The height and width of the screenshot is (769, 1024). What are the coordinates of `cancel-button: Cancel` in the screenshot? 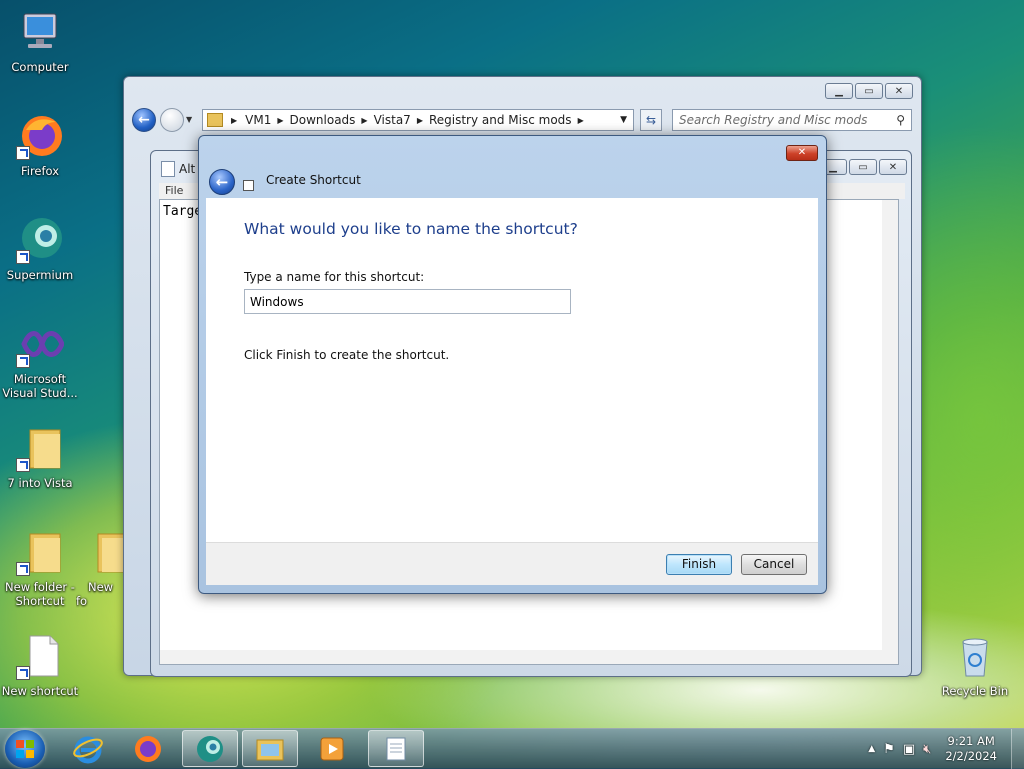 It's located at (774, 564).